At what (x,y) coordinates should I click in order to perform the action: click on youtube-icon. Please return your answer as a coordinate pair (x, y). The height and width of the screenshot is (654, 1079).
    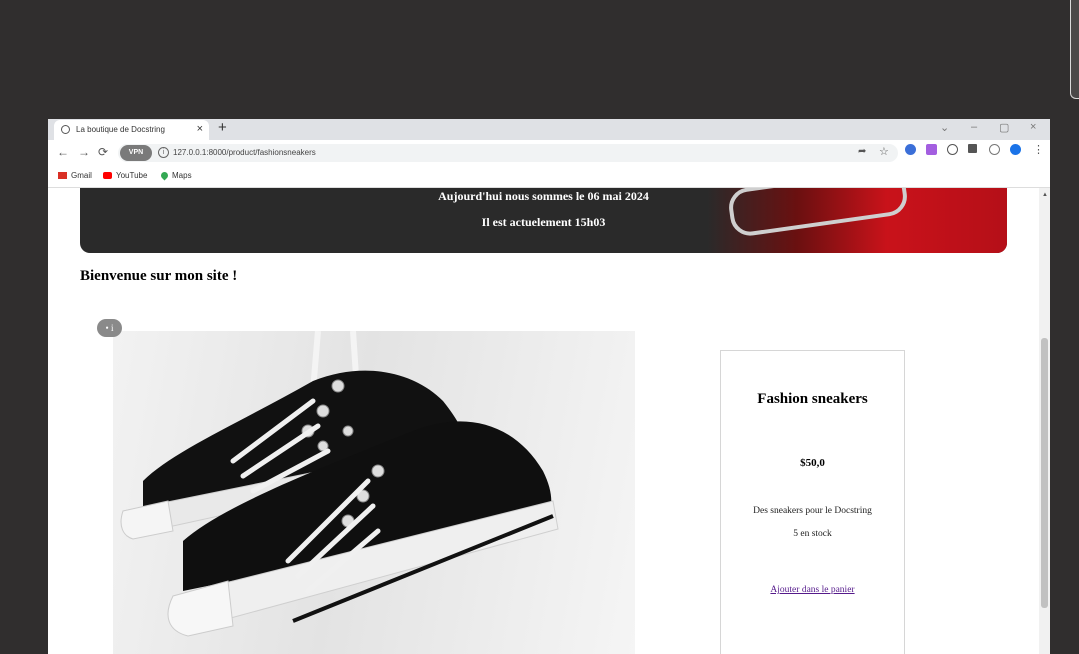
    Looking at the image, I should click on (107, 176).